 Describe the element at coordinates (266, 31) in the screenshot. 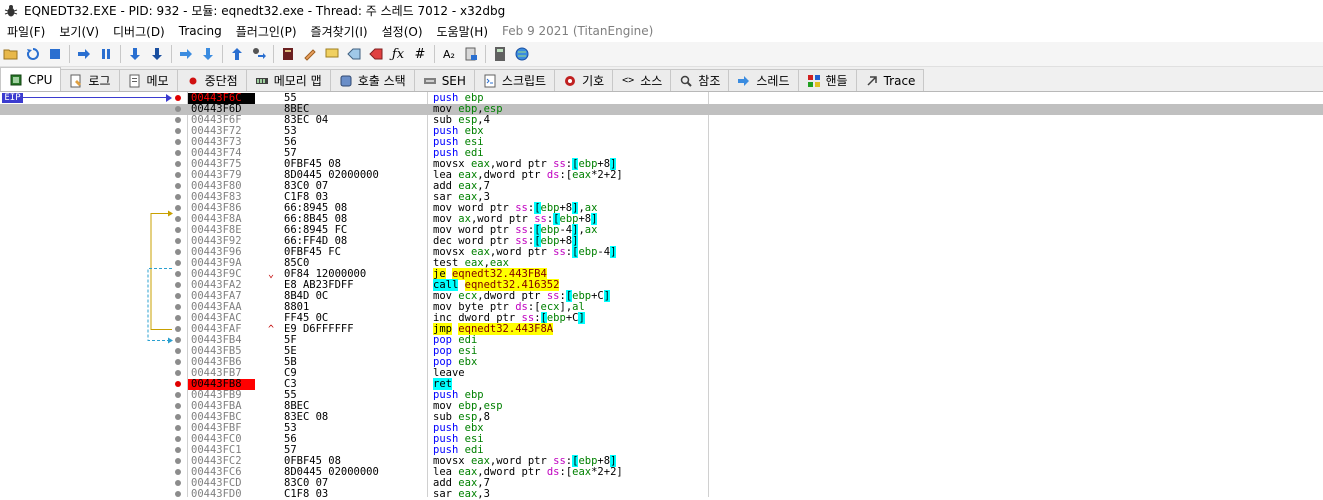

I see `menu-plugins: 플러그인(P)` at that location.